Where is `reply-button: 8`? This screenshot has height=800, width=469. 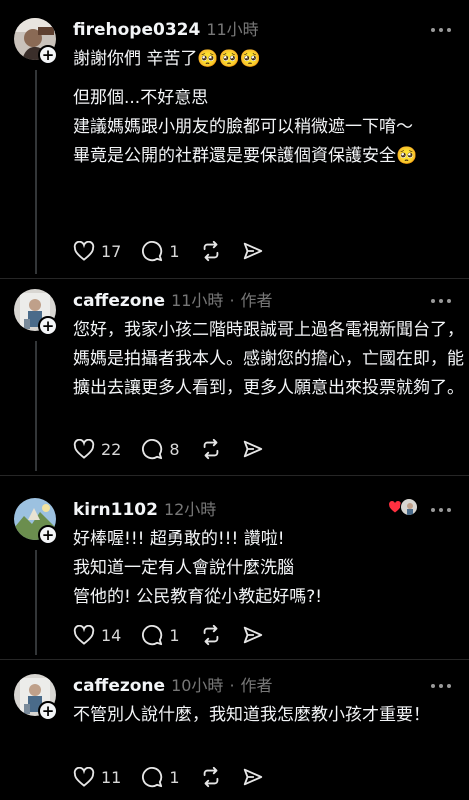
reply-button: 8 is located at coordinates (160, 449).